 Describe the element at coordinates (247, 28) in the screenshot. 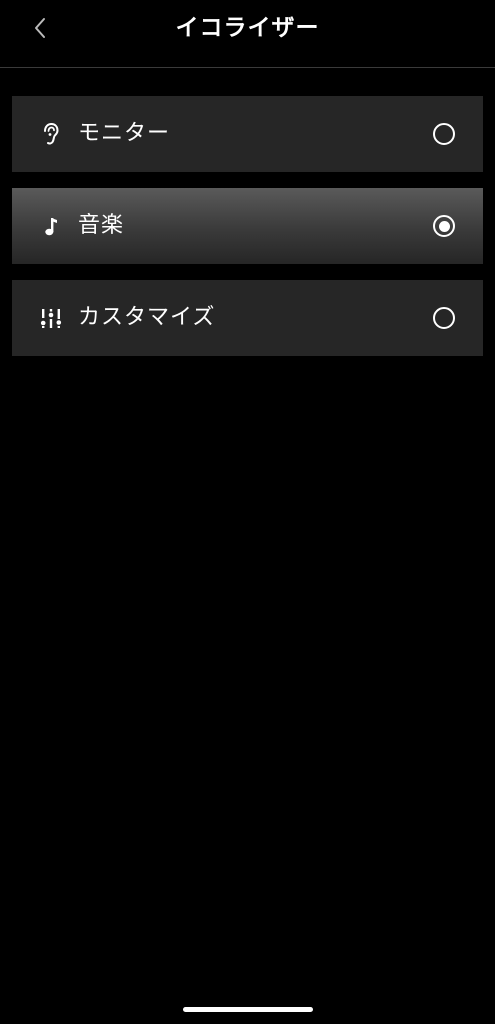

I see `page-title: イコライザー` at that location.